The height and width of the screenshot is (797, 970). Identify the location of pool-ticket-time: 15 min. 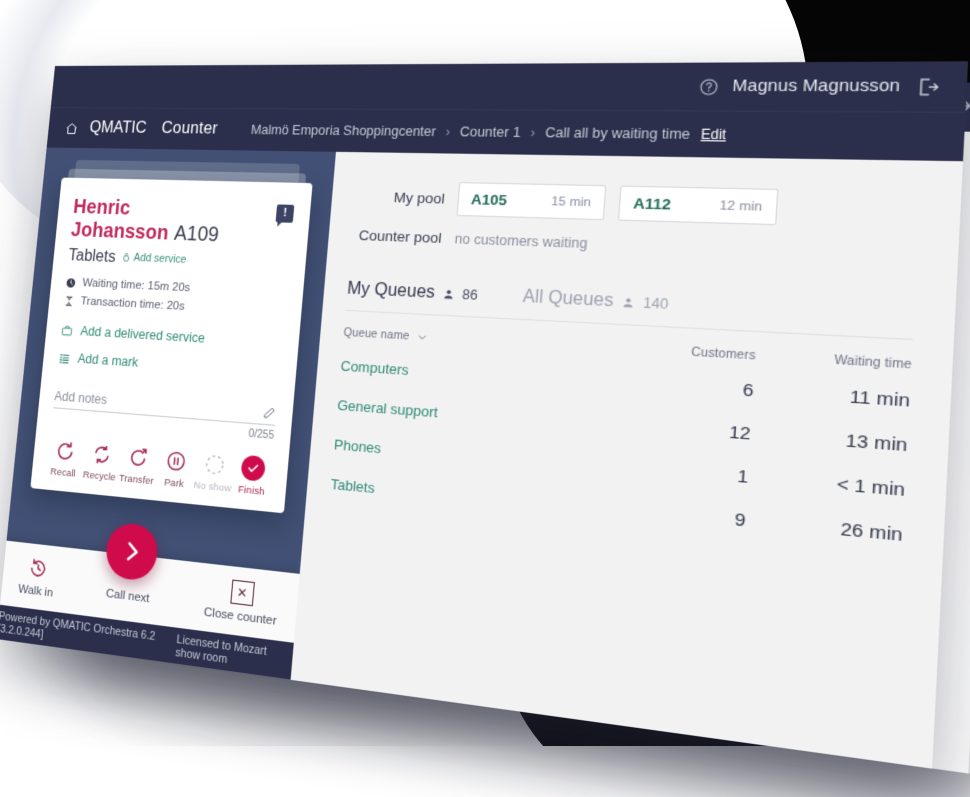
(571, 202).